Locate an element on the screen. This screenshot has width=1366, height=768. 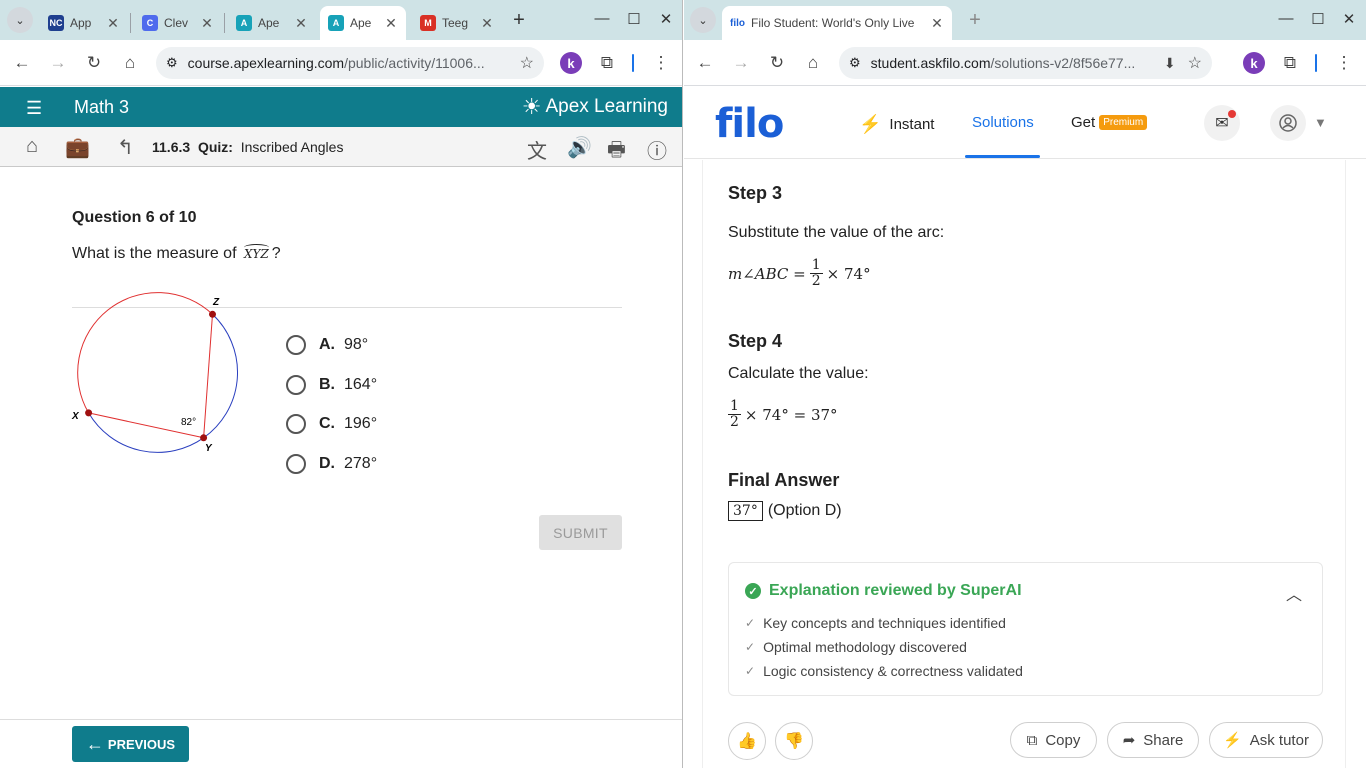
review-title: ✓ Explanation reviewed by SuperAI is located at coordinates (883, 591).